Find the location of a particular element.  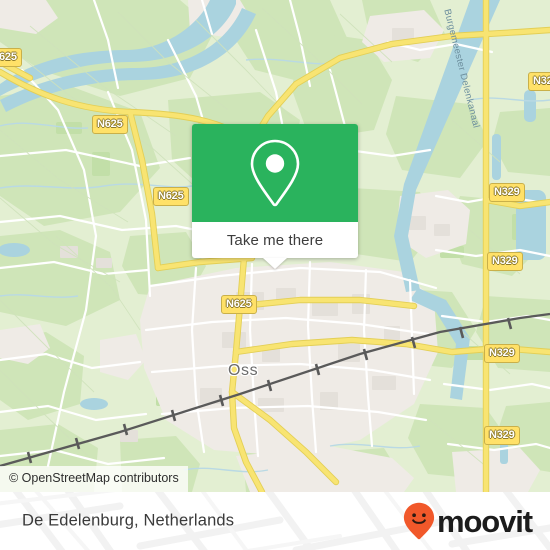

popup-header is located at coordinates (275, 173).